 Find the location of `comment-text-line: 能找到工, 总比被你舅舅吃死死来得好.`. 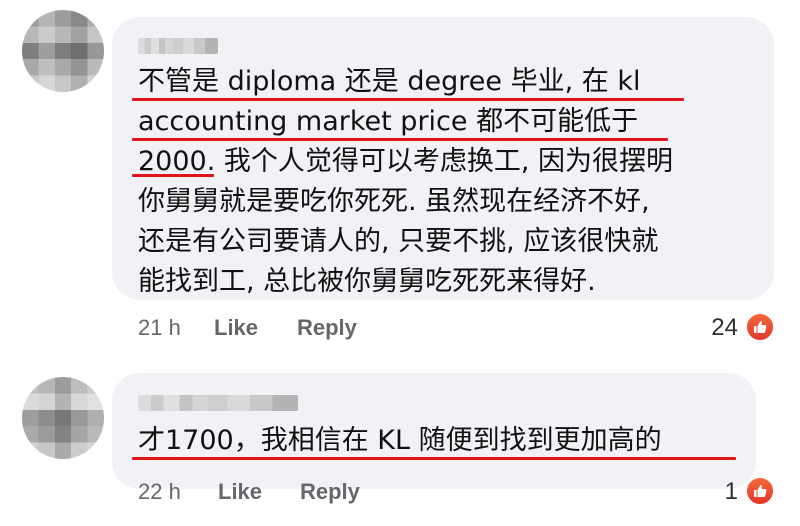

comment-text-line: 能找到工, 总比被你舅舅吃死死来得好. is located at coordinates (367, 281).